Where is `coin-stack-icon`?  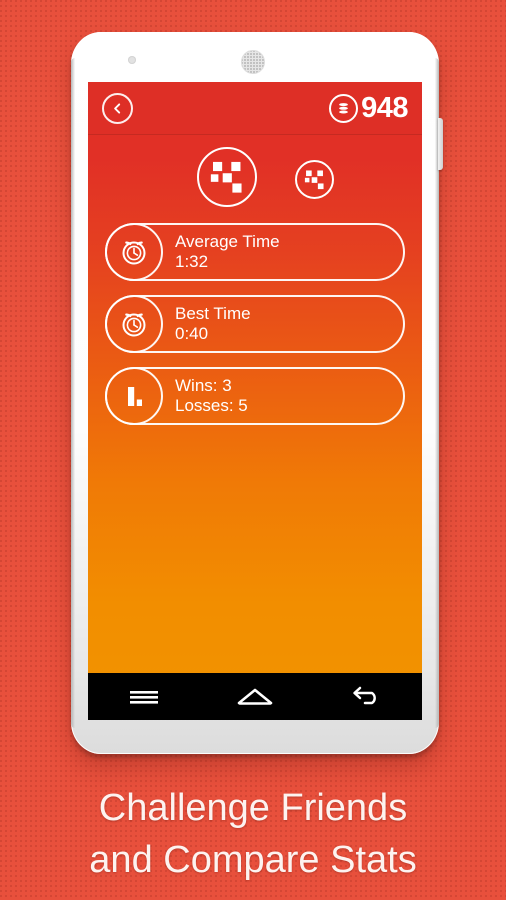 coin-stack-icon is located at coordinates (344, 108).